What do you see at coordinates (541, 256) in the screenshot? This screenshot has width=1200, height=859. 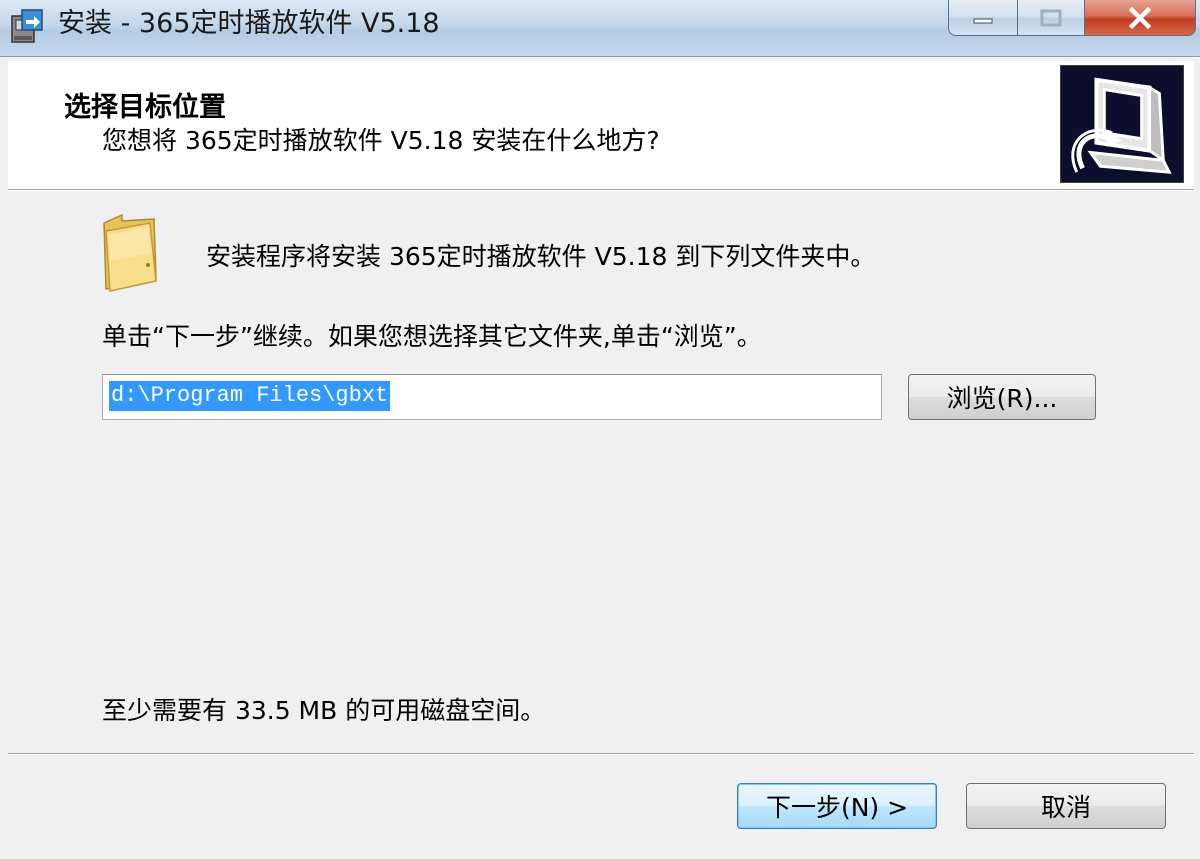 I see `info-text: 安装程序将安装 365定时播放软件 V5.18 到下列文件夹中。` at bounding box center [541, 256].